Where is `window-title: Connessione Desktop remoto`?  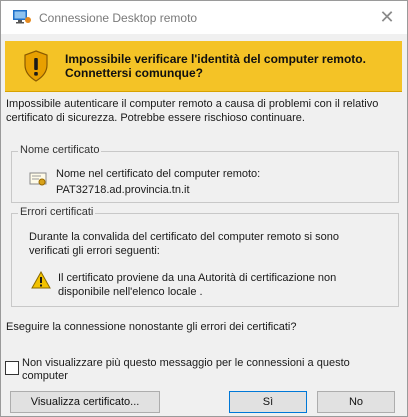
window-title: Connessione Desktop remoto is located at coordinates (118, 18).